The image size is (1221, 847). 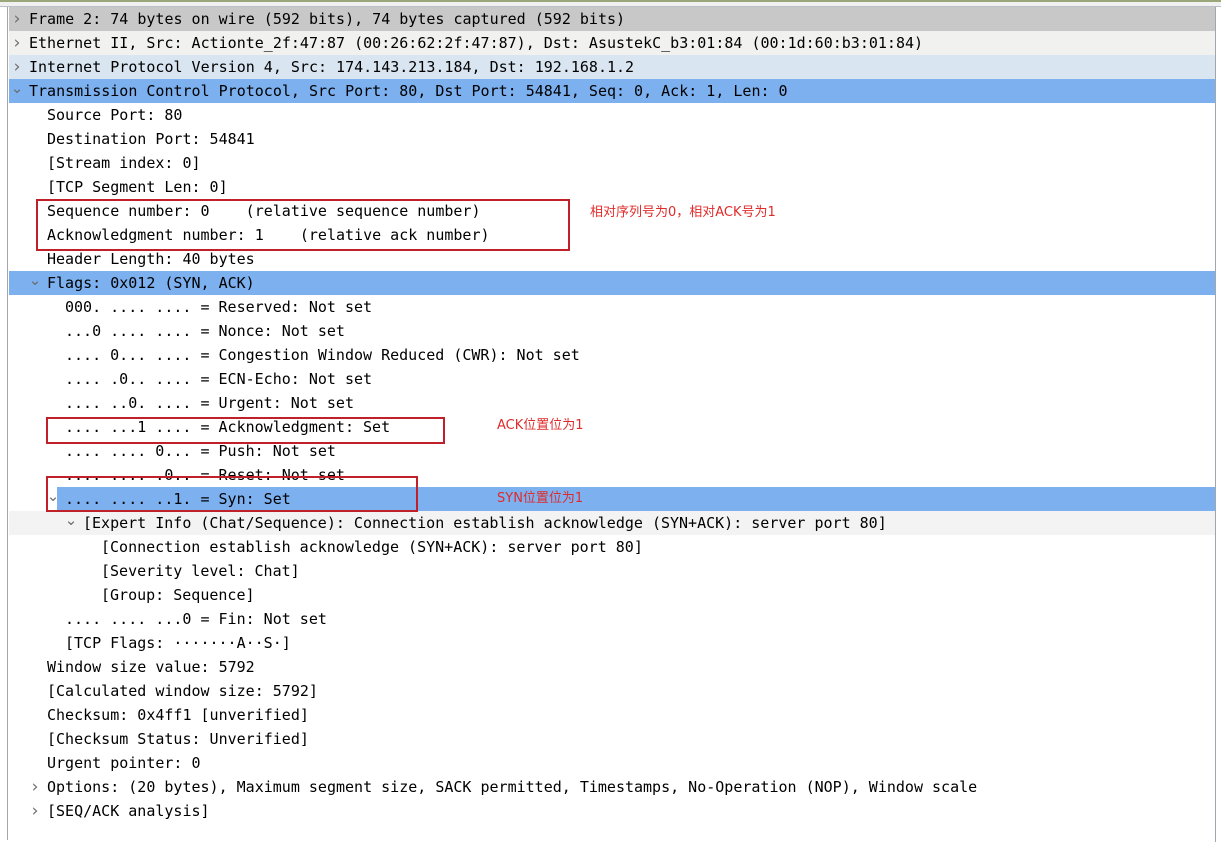 I want to click on tree-row-label: Source Port: 80, so click(x=115, y=115).